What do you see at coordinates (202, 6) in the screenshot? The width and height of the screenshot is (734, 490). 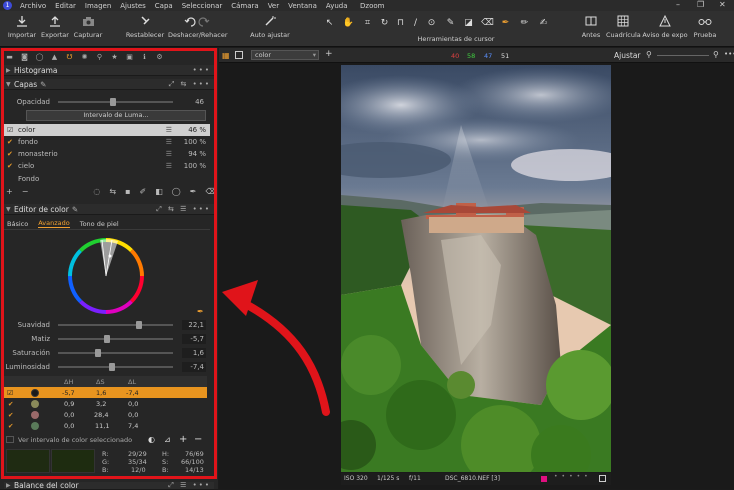 I see `menu-seleccionar: Seleccionar` at bounding box center [202, 6].